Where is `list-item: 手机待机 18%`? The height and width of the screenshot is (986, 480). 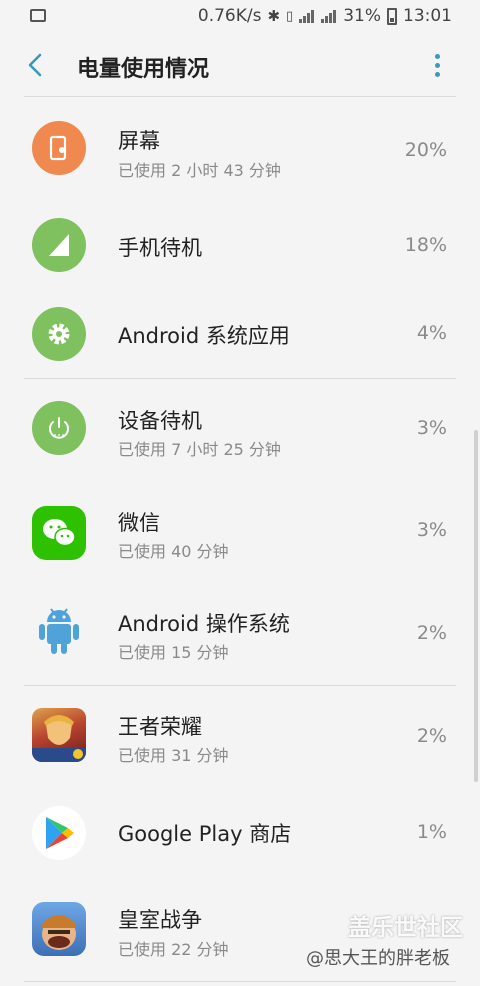 list-item: 手机待机 18% is located at coordinates (240, 246).